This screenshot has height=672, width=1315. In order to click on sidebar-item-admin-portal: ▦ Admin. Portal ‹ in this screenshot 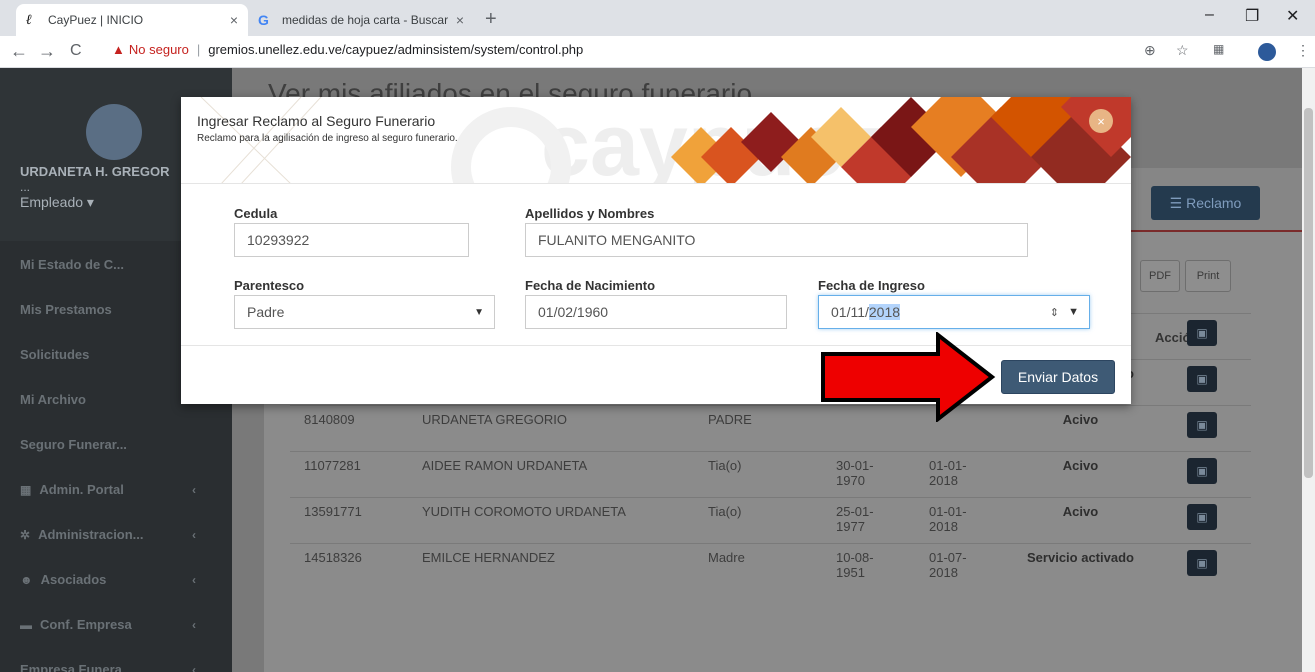, I will do `click(116, 489)`.